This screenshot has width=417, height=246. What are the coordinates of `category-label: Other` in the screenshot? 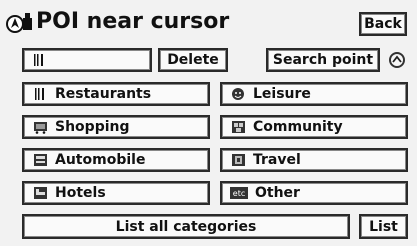 It's located at (277, 193).